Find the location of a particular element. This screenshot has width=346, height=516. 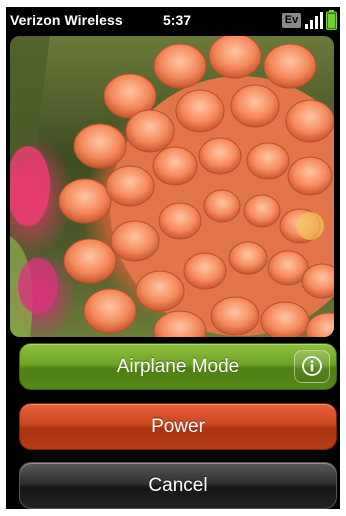

power-label: Power is located at coordinates (178, 426).